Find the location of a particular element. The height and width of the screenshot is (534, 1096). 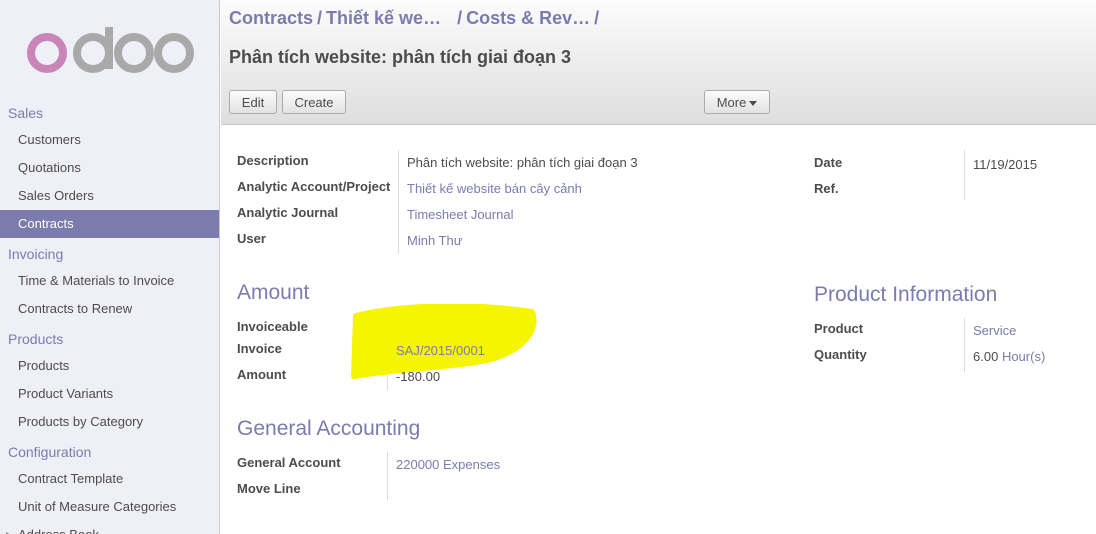

more-dropdown-button: More is located at coordinates (737, 102).